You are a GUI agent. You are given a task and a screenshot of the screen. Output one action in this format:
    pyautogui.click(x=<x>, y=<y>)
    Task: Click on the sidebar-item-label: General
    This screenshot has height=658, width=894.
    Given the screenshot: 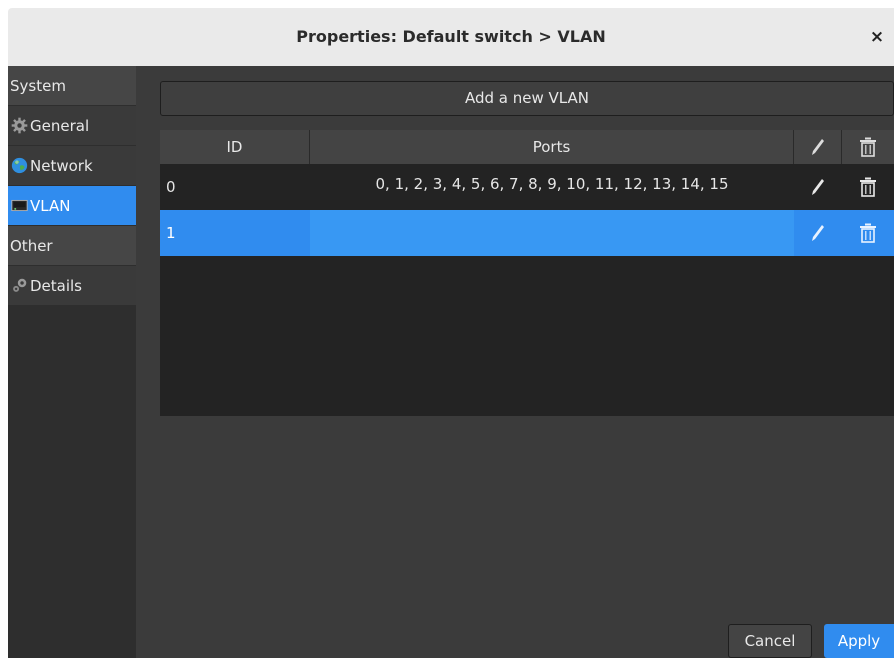 What is the action you would take?
    pyautogui.click(x=60, y=125)
    